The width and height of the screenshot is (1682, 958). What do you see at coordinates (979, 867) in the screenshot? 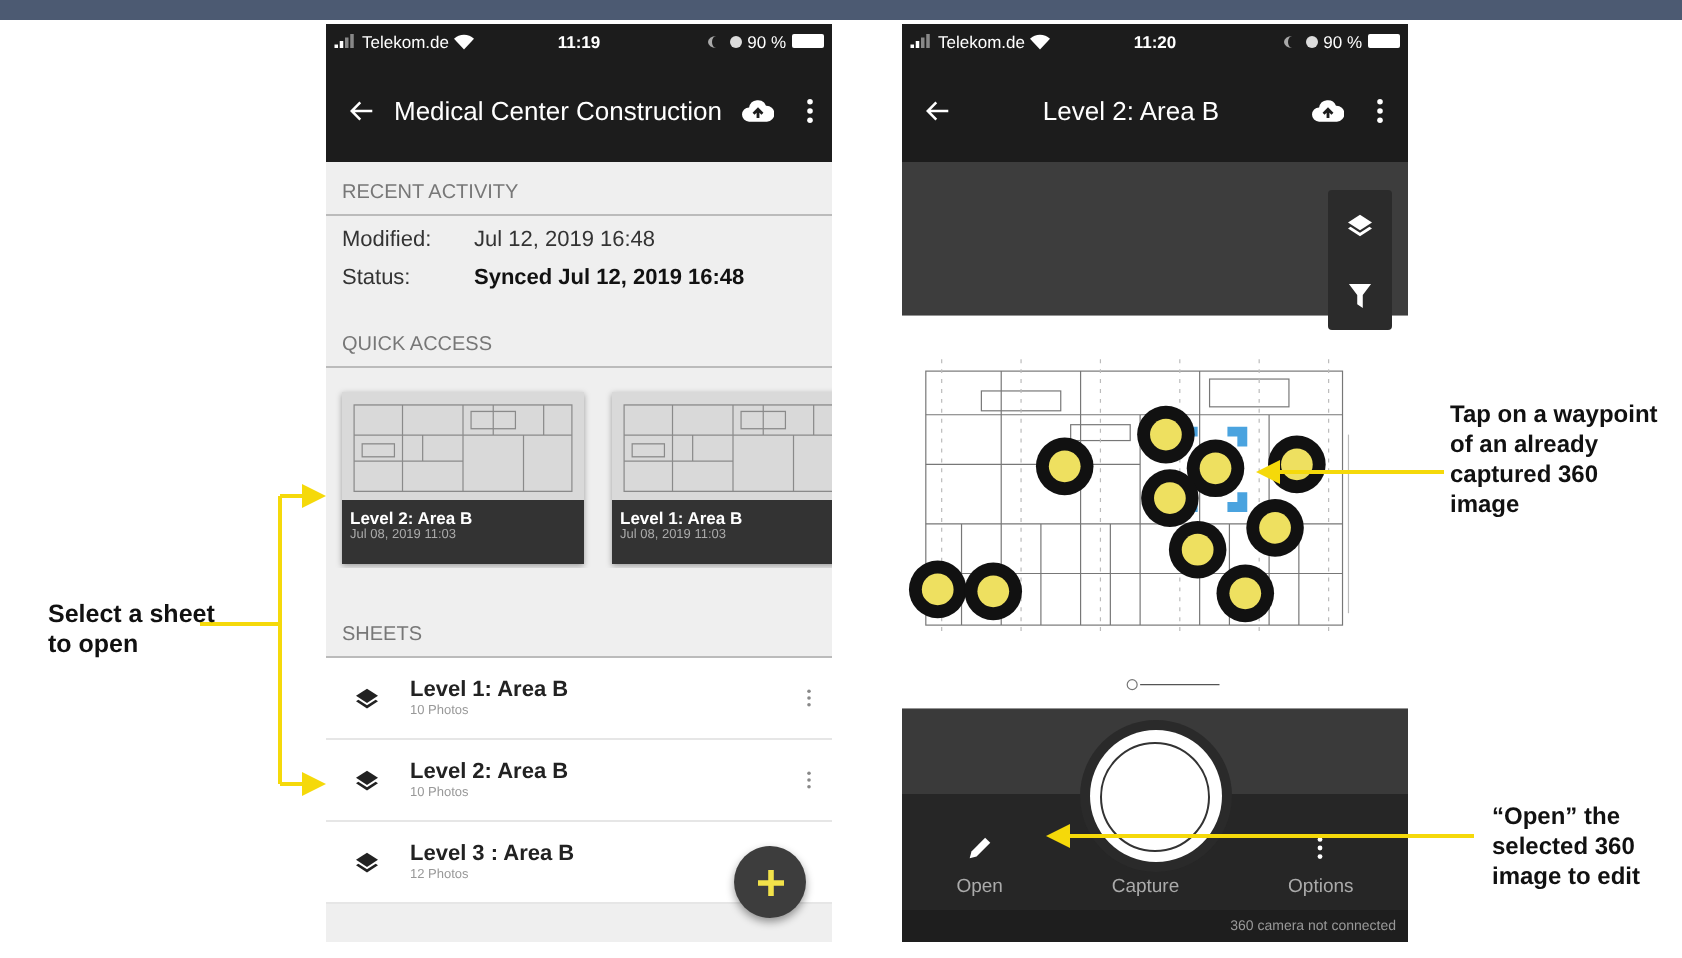
I see `action-button: Open` at bounding box center [979, 867].